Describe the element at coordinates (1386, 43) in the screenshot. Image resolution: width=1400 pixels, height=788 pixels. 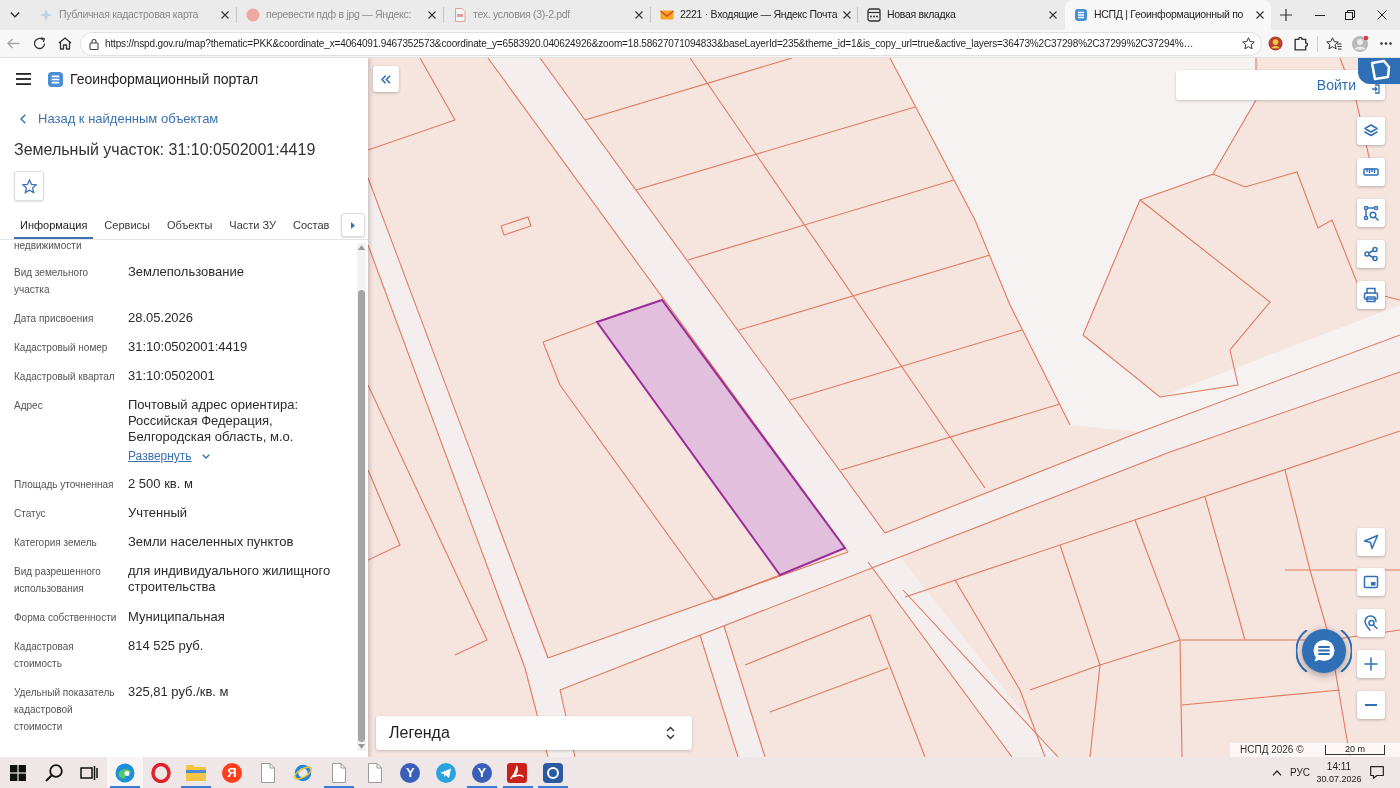
I see `more-icon` at that location.